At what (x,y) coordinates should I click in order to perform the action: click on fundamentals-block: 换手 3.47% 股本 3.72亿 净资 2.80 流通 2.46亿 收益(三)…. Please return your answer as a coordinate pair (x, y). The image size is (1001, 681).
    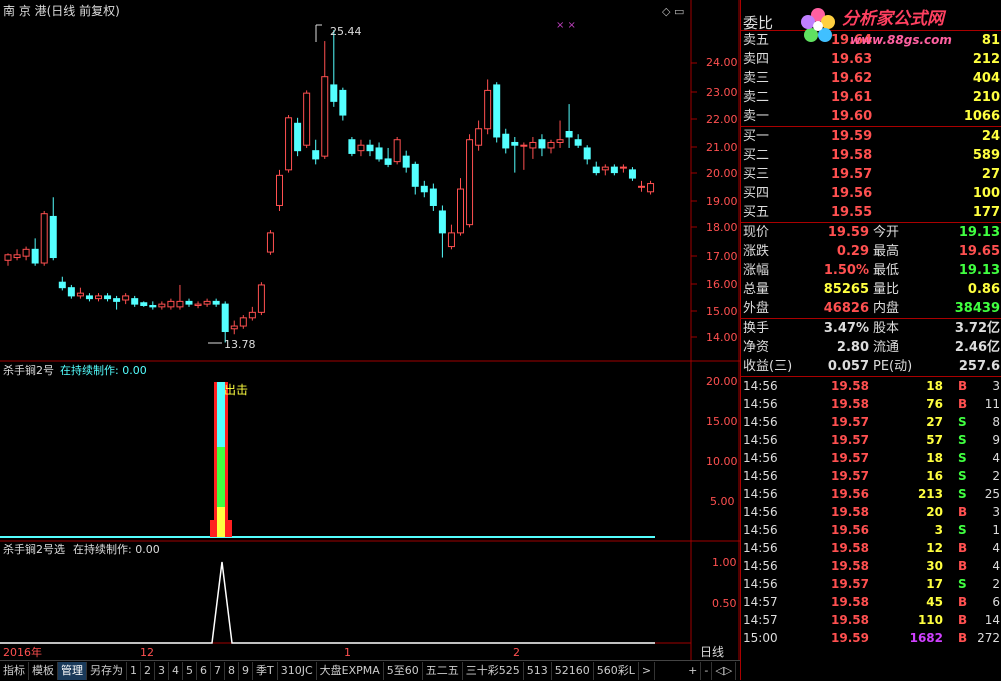
    Looking at the image, I should click on (871, 347).